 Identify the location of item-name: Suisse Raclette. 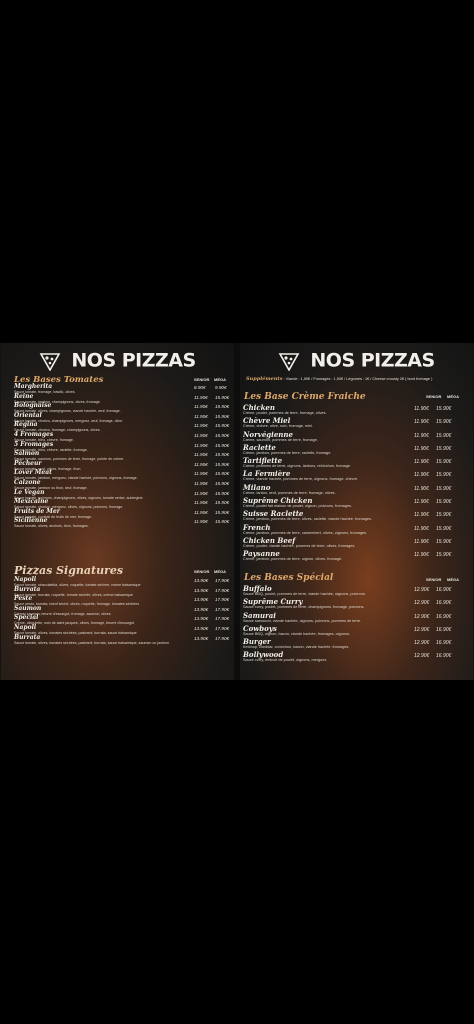
(273, 514).